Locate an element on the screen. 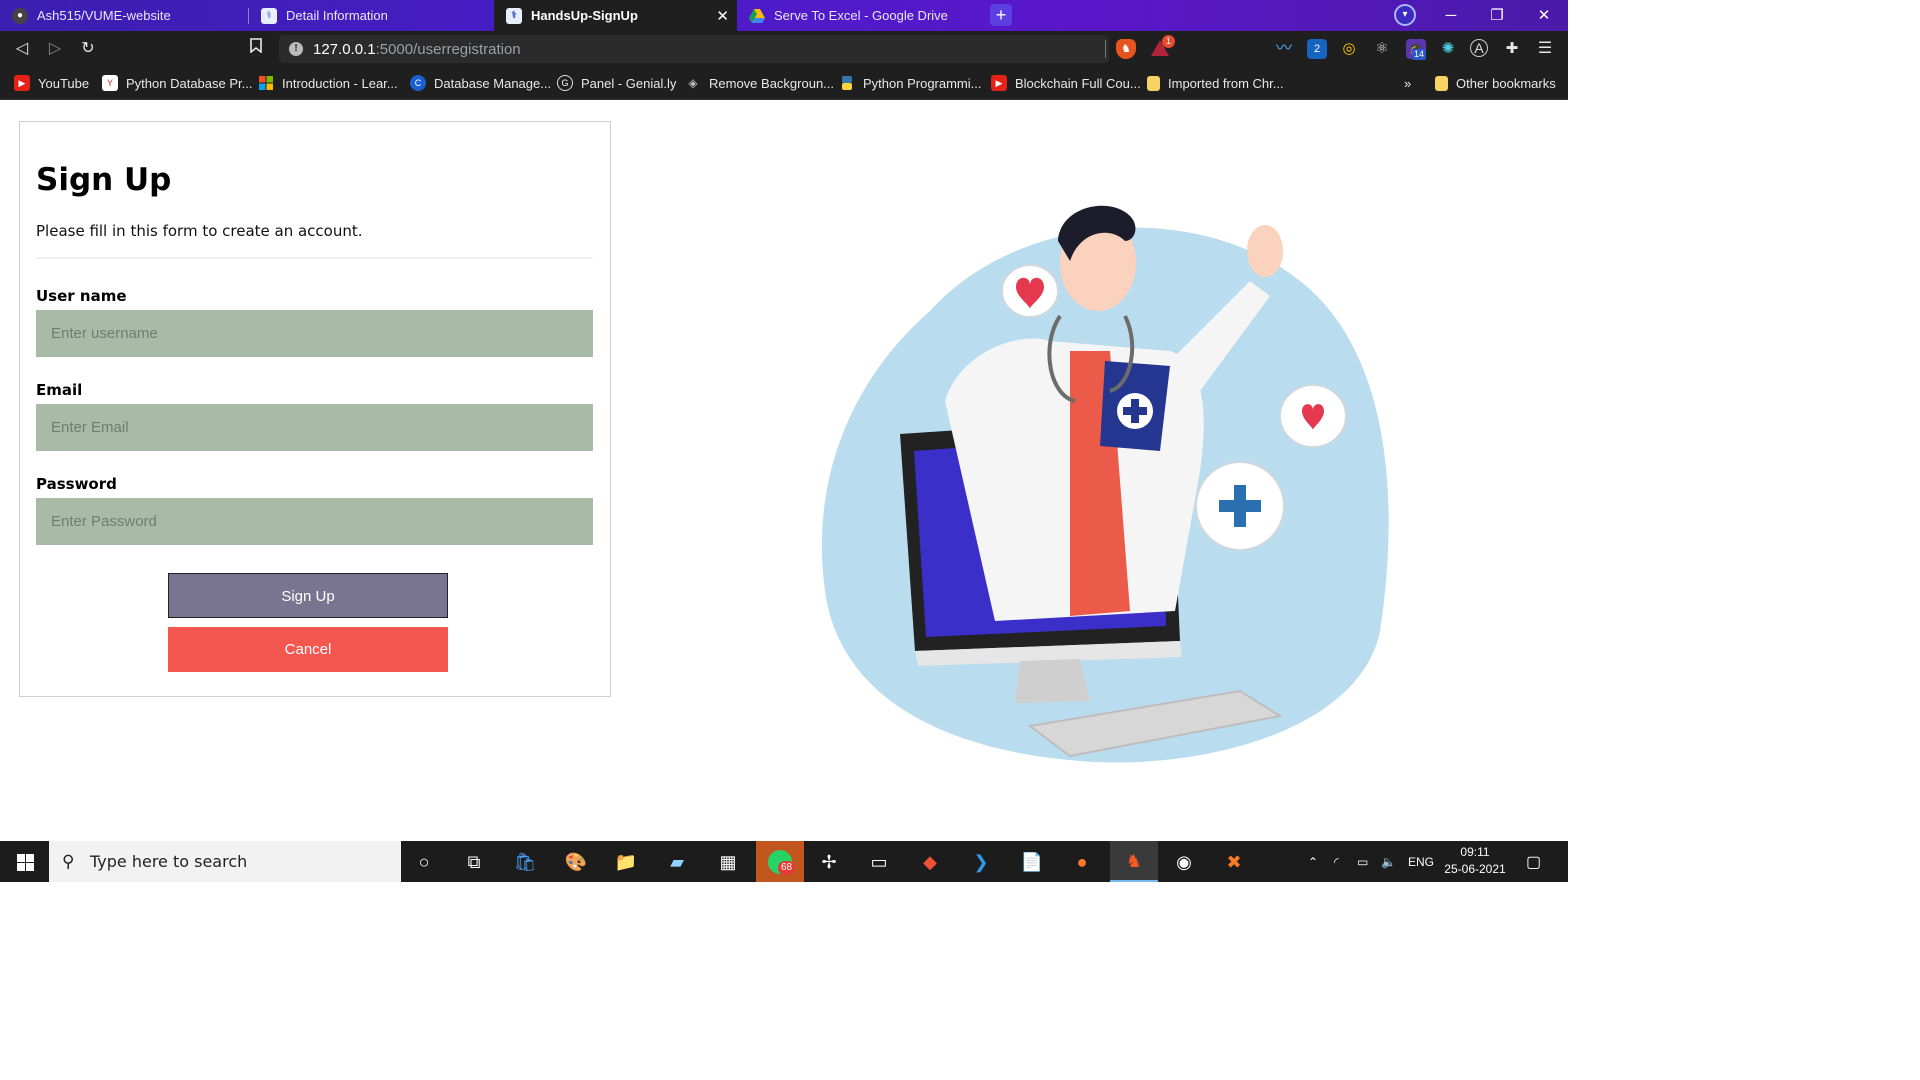 The image size is (1920, 1080). a-extension-icon: A is located at coordinates (1479, 48).